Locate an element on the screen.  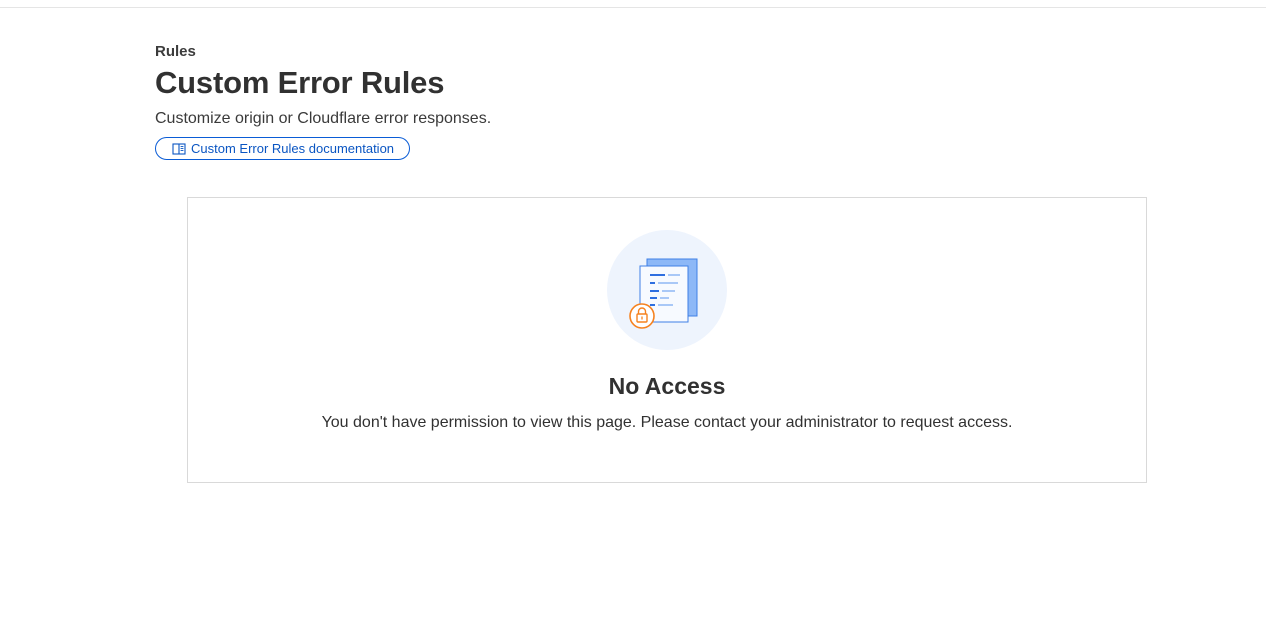
no-access-title: No Access is located at coordinates (667, 386).